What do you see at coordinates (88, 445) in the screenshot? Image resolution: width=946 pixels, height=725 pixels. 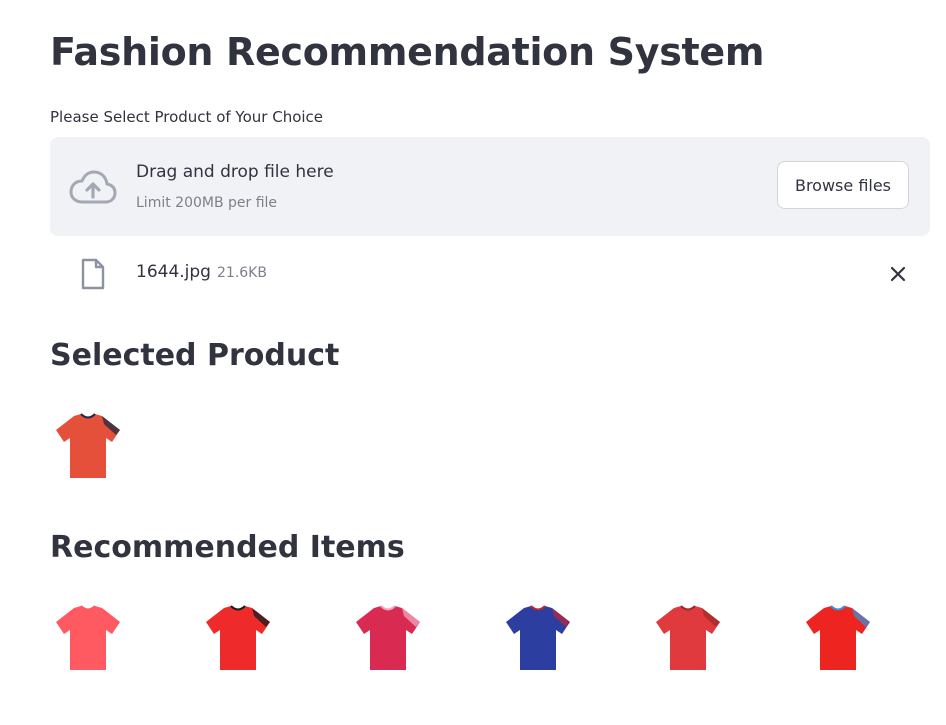 I see `selected-product-image` at bounding box center [88, 445].